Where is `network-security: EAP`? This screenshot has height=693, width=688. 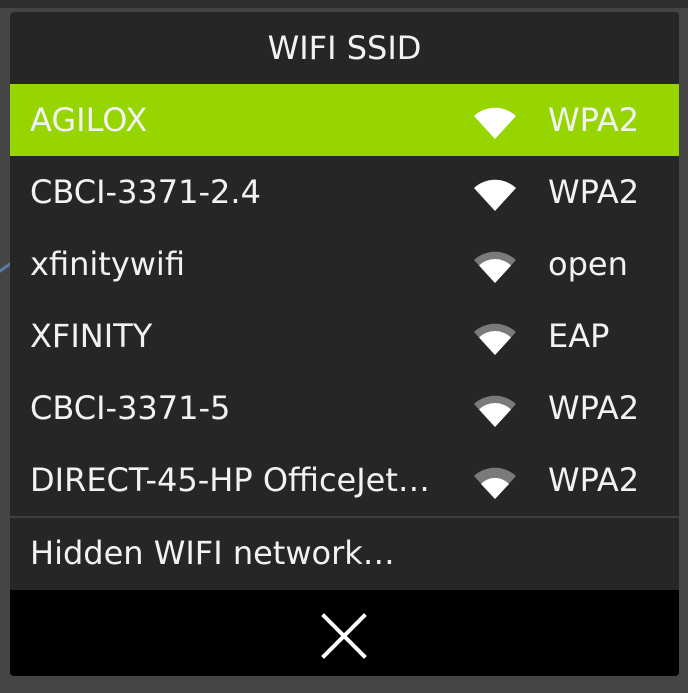 network-security: EAP is located at coordinates (579, 336).